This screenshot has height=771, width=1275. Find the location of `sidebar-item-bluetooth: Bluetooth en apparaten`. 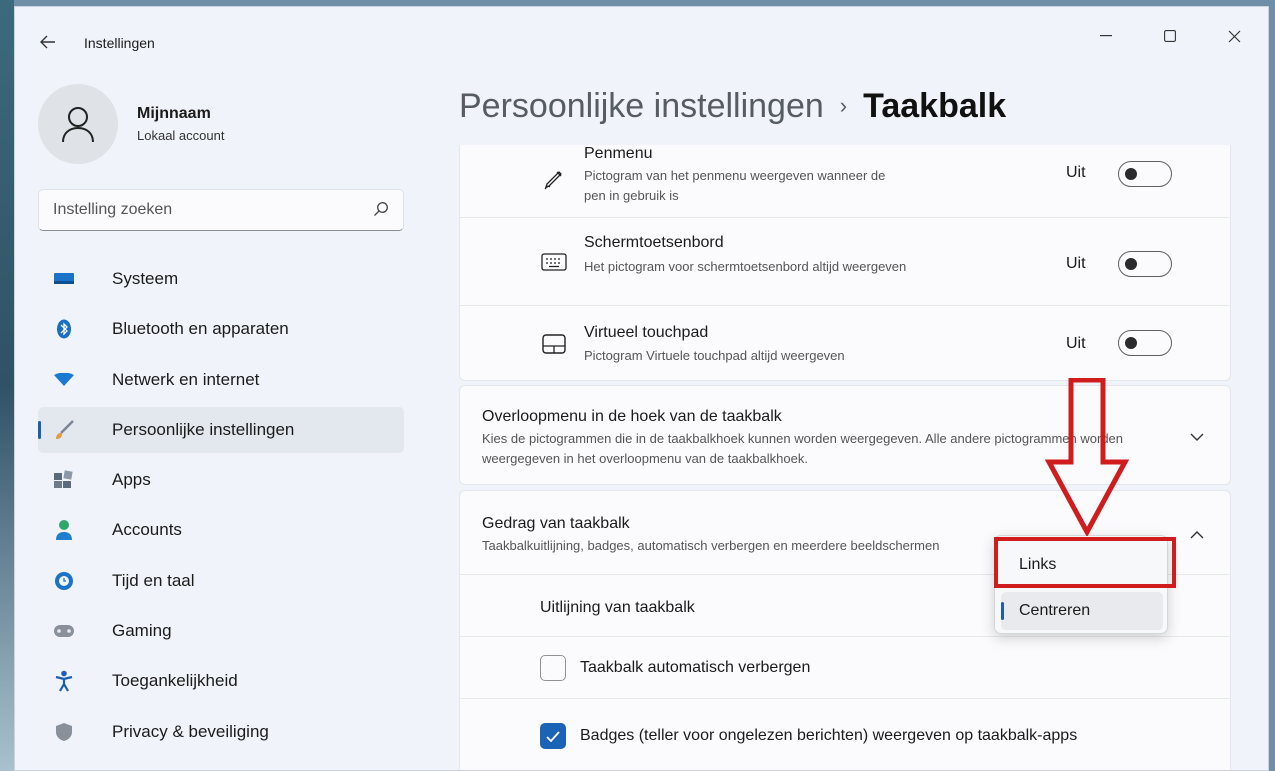

sidebar-item-bluetooth: Bluetooth en apparaten is located at coordinates (221, 329).